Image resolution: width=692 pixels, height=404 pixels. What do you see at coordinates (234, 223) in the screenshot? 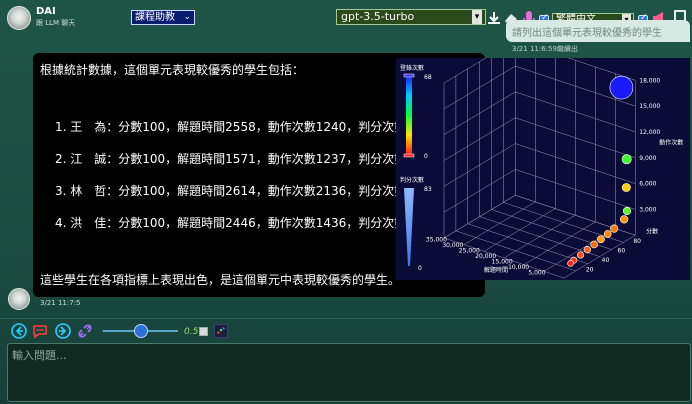
I see `list-item: 4. 洪 佳：分數100，解題時間2446，動作次數1436，判分次數1` at bounding box center [234, 223].